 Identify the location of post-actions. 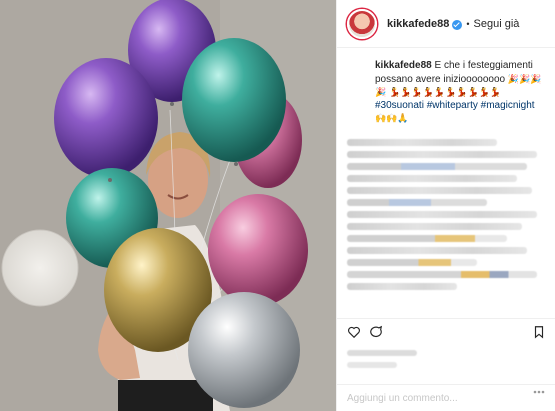
(446, 331).